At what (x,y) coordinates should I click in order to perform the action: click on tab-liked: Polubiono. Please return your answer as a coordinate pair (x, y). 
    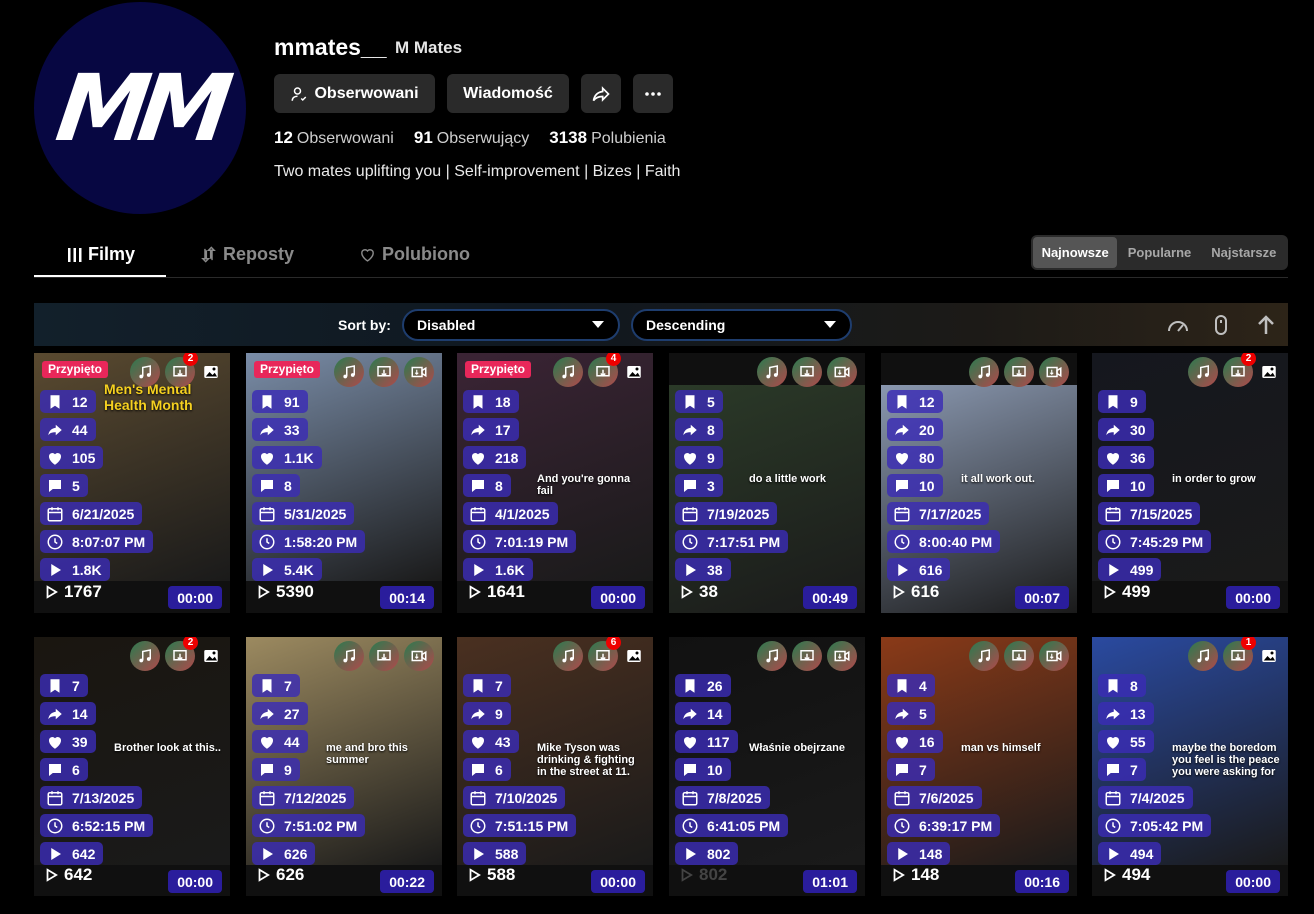
    Looking at the image, I should click on (414, 254).